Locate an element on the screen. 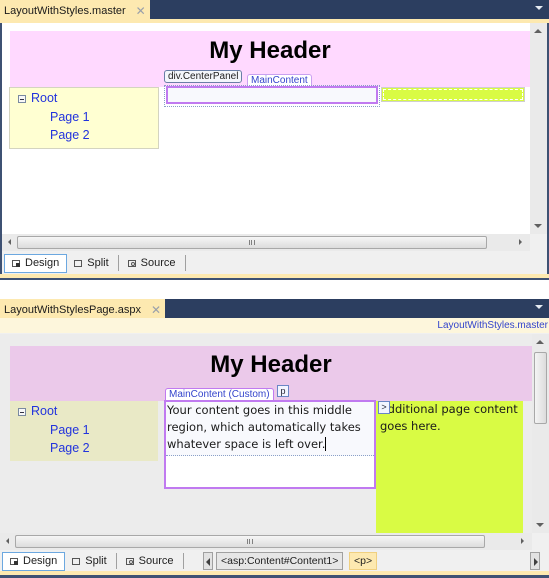 The image size is (549, 578). tab-layoutwithstylespage-aspx: LayoutWithStylesPage.aspx ✕ is located at coordinates (83, 308).